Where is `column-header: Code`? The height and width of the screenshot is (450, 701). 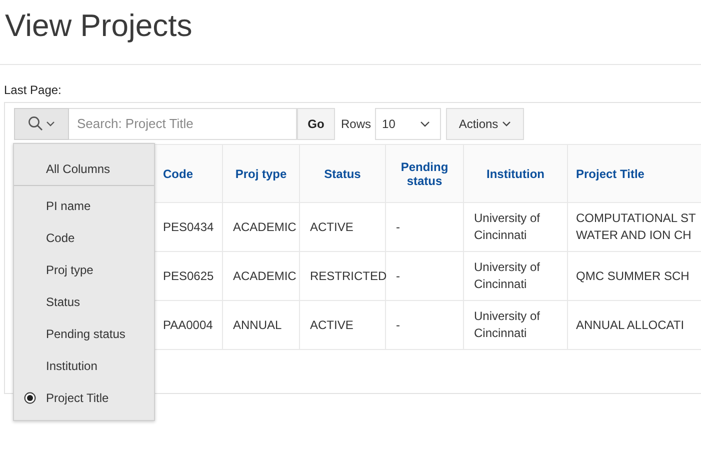 column-header: Code is located at coordinates (187, 173).